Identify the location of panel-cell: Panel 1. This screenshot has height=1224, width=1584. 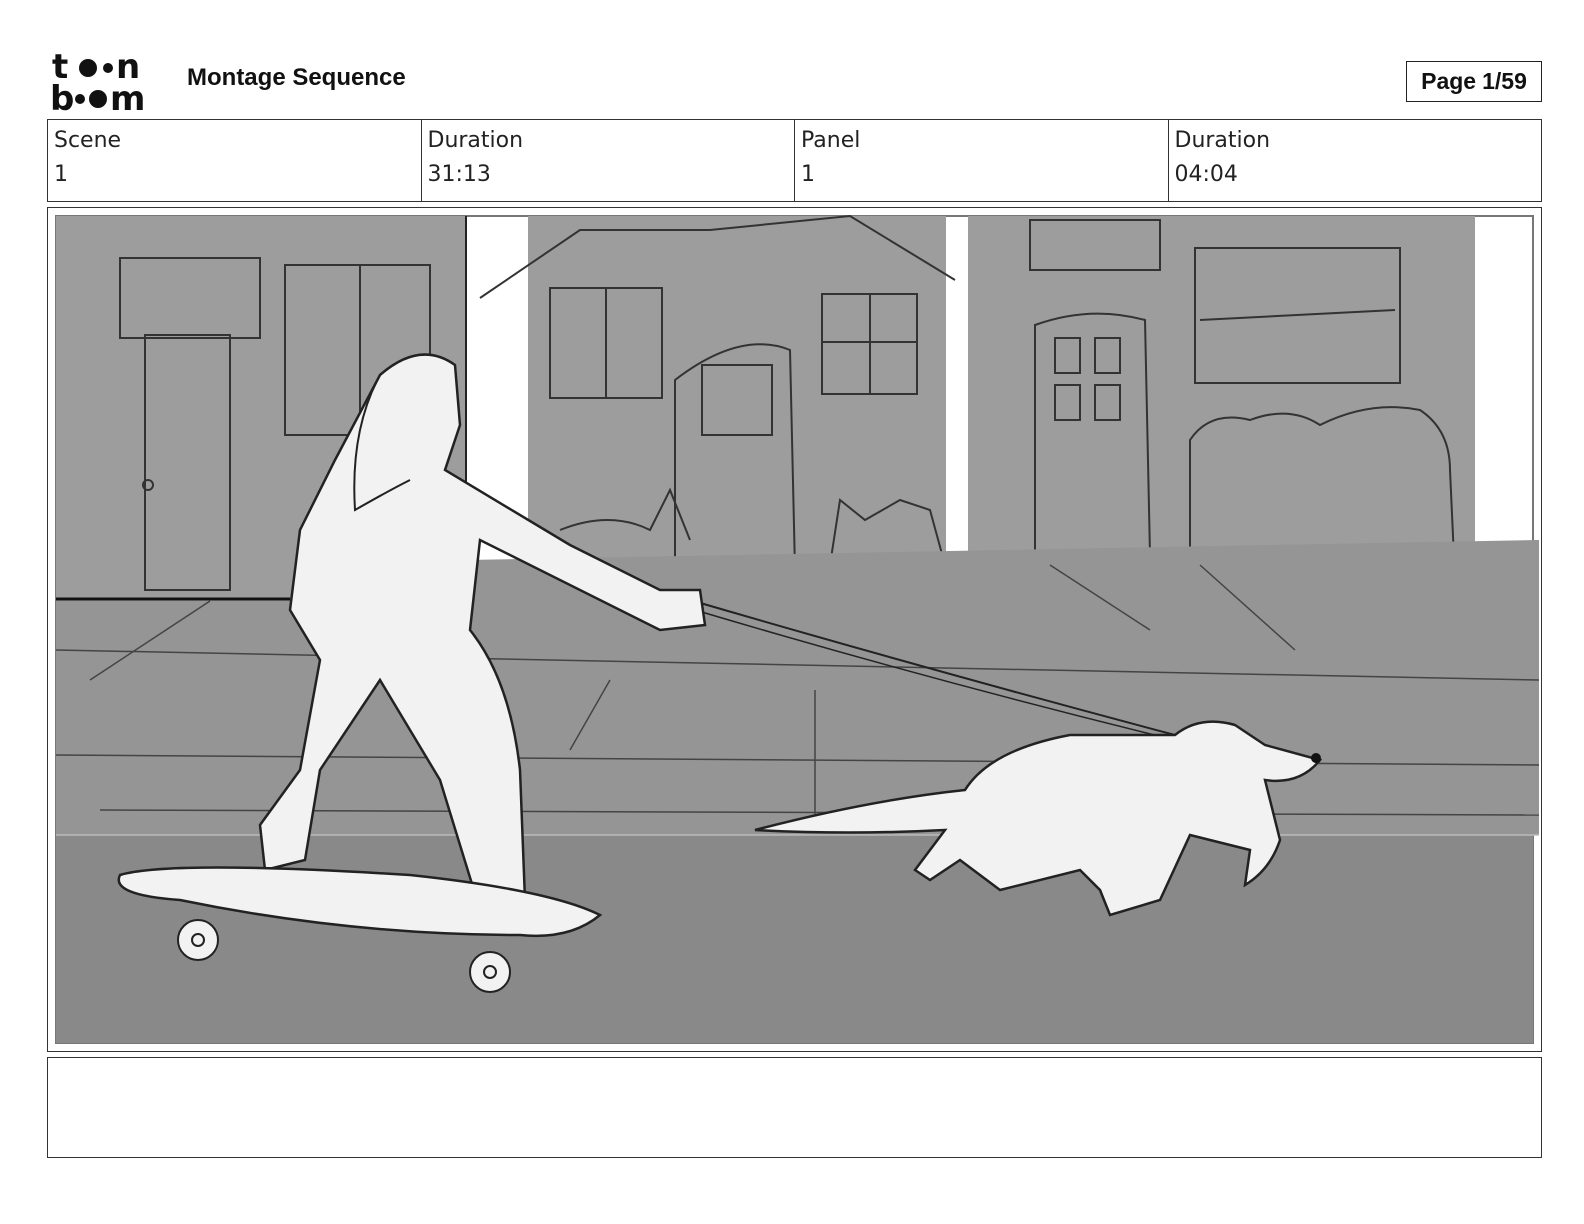
(981, 160).